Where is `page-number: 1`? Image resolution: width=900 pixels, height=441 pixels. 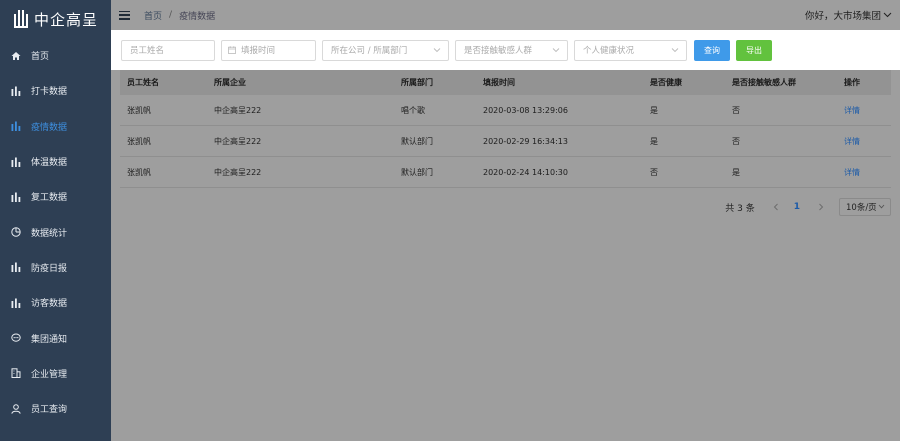
page-number: 1 is located at coordinates (797, 207).